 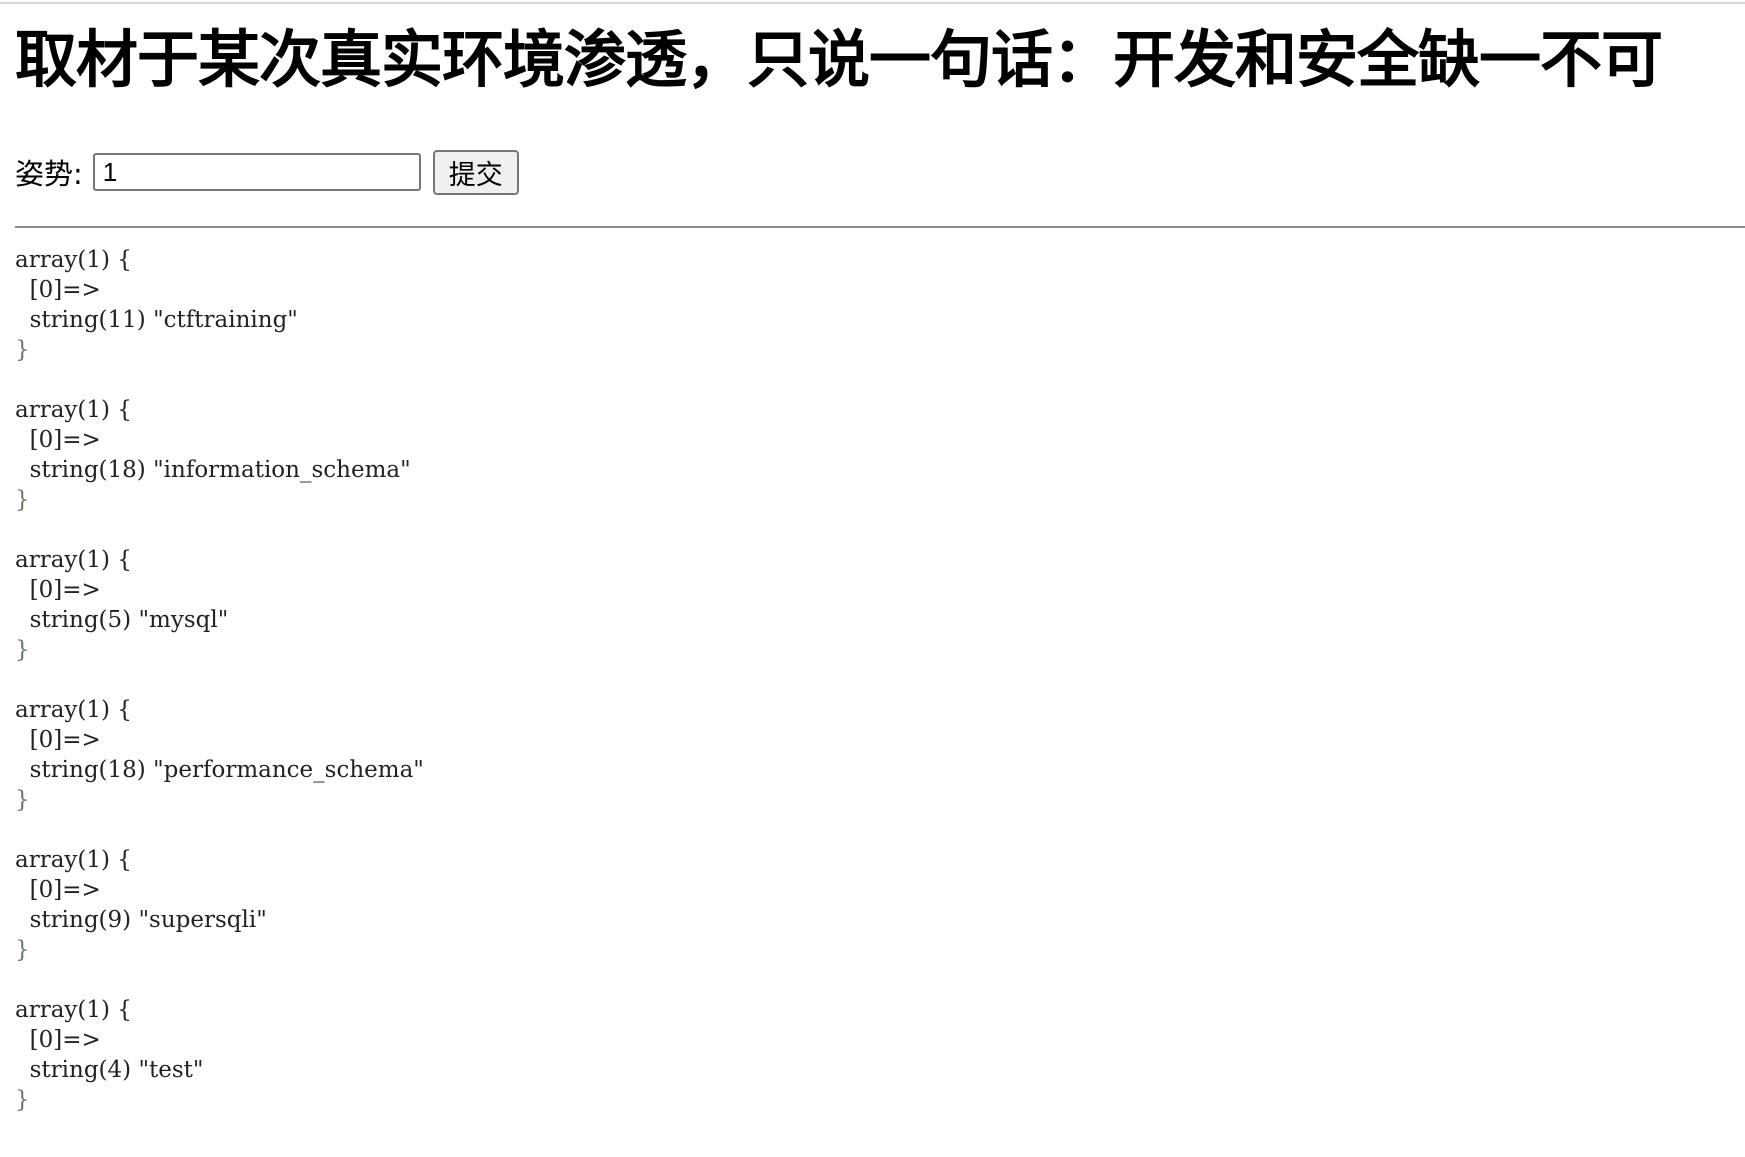 I want to click on top-border, so click(x=872, y=3).